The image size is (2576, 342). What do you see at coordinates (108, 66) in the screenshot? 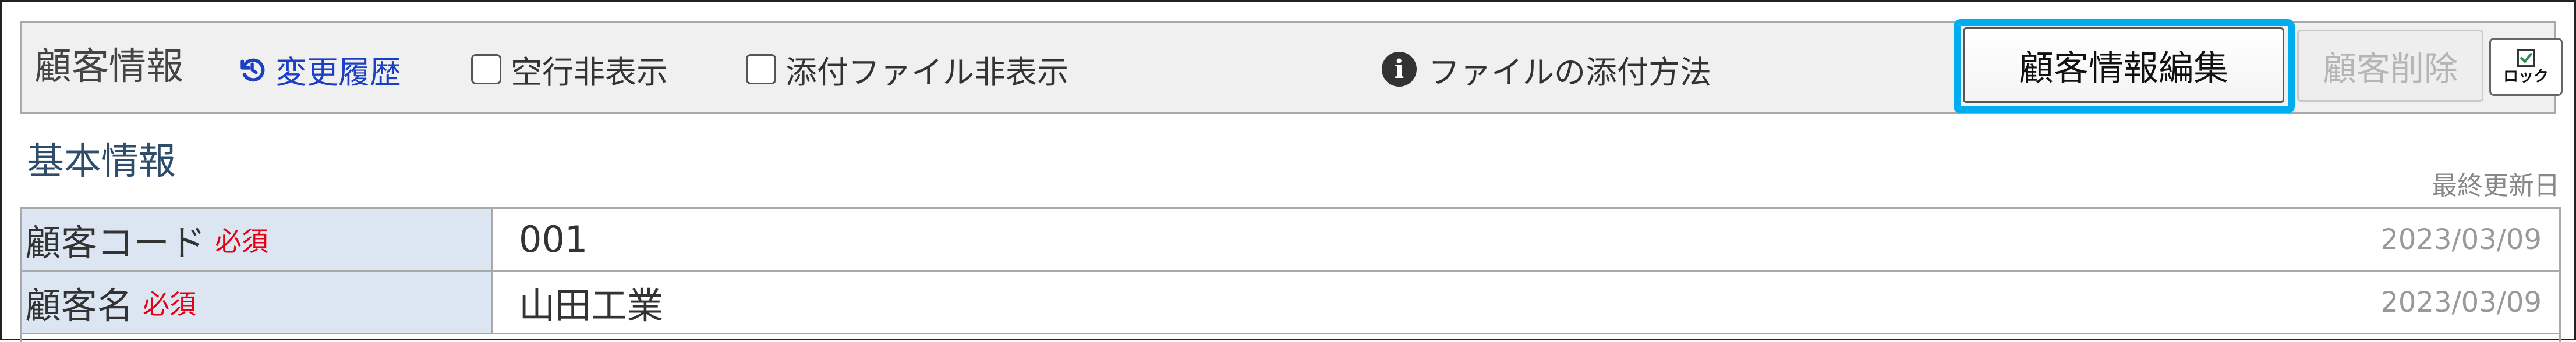
I see `toolbar-title: 顧客情報` at bounding box center [108, 66].